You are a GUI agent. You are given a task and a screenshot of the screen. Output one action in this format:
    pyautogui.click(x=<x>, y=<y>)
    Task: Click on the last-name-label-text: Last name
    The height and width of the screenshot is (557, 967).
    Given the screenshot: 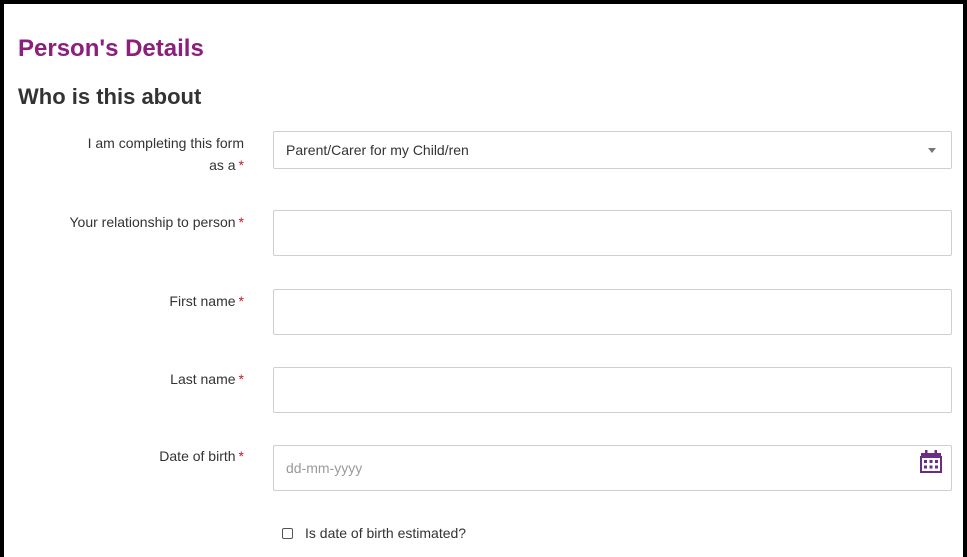 What is the action you would take?
    pyautogui.click(x=203, y=379)
    